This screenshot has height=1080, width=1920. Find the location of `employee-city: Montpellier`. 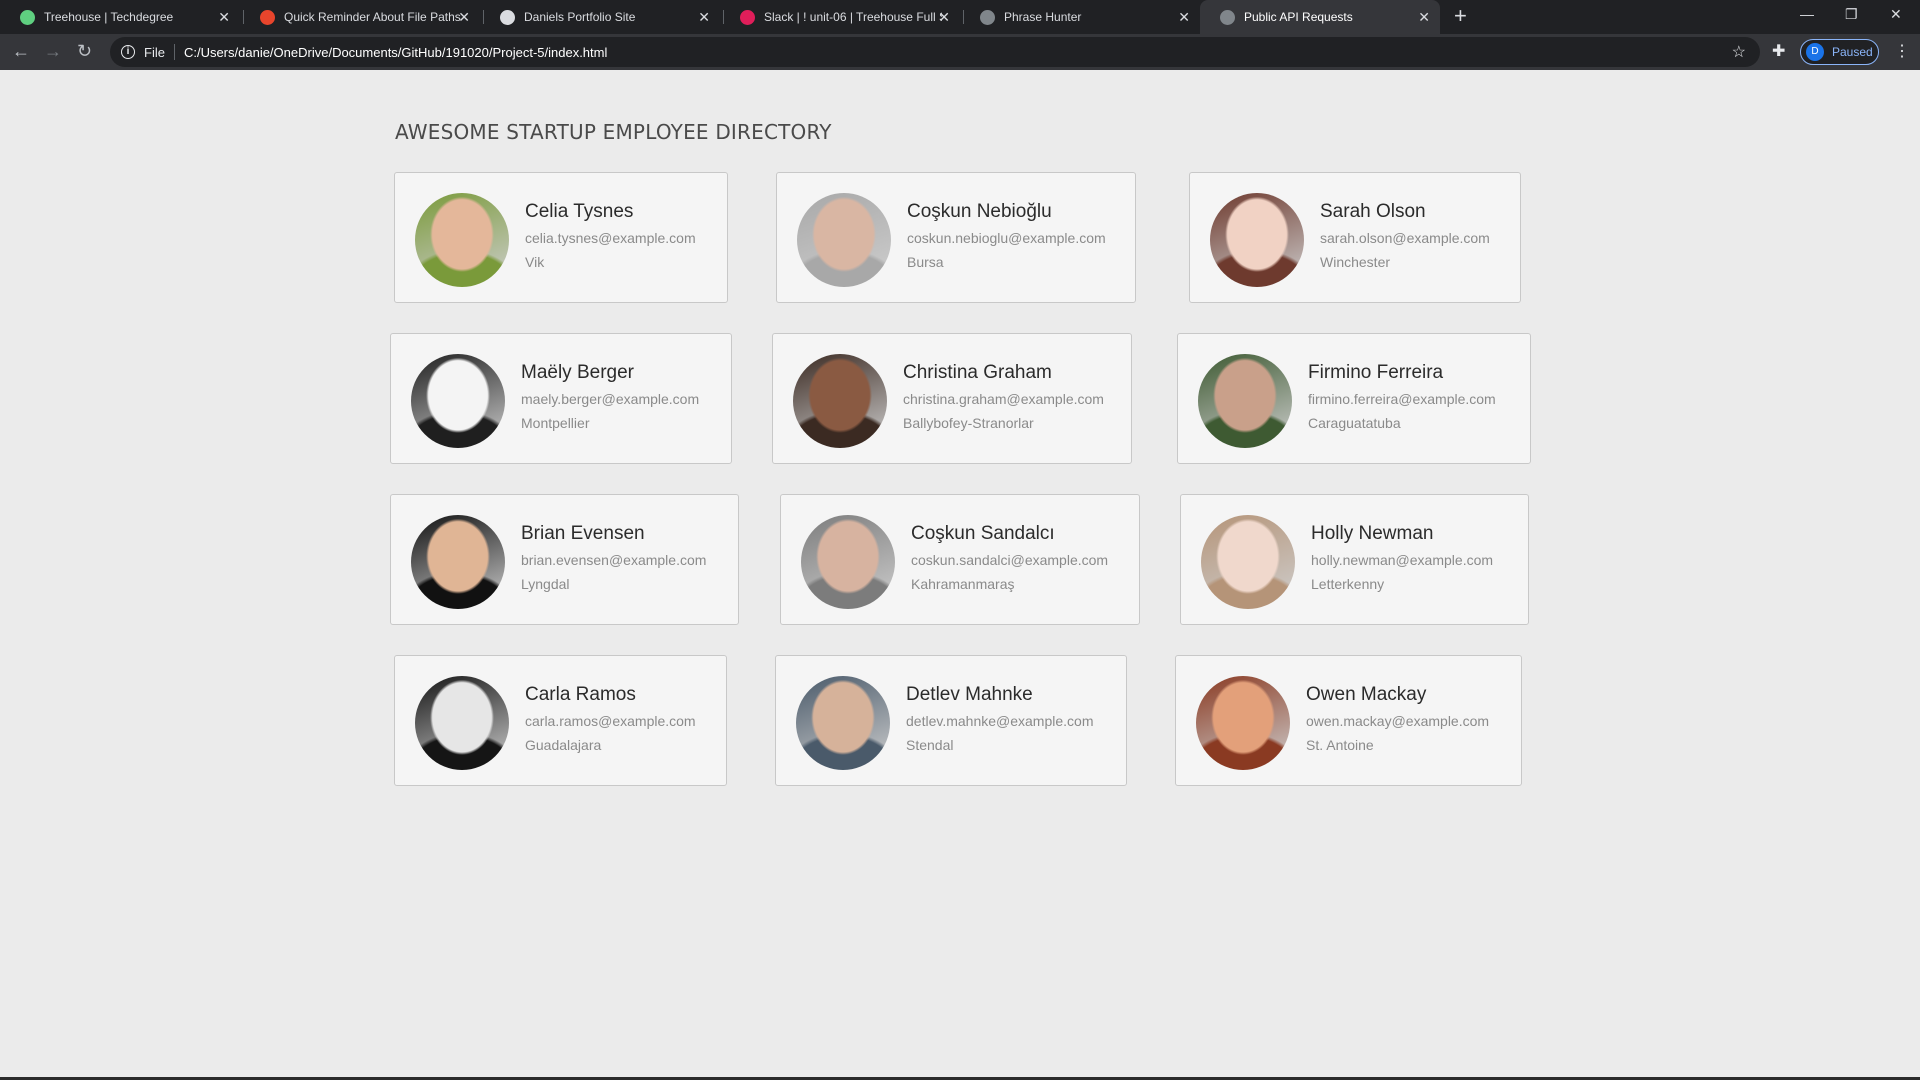

employee-city: Montpellier is located at coordinates (555, 423).